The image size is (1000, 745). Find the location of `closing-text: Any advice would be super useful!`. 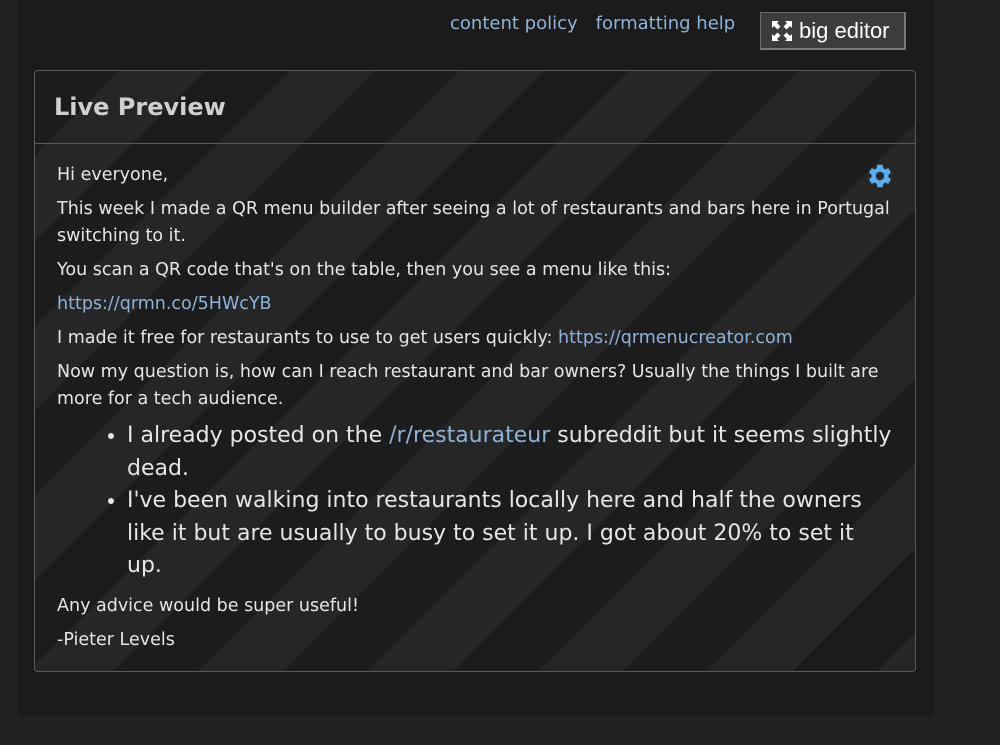

closing-text: Any advice would be super useful! is located at coordinates (208, 605).